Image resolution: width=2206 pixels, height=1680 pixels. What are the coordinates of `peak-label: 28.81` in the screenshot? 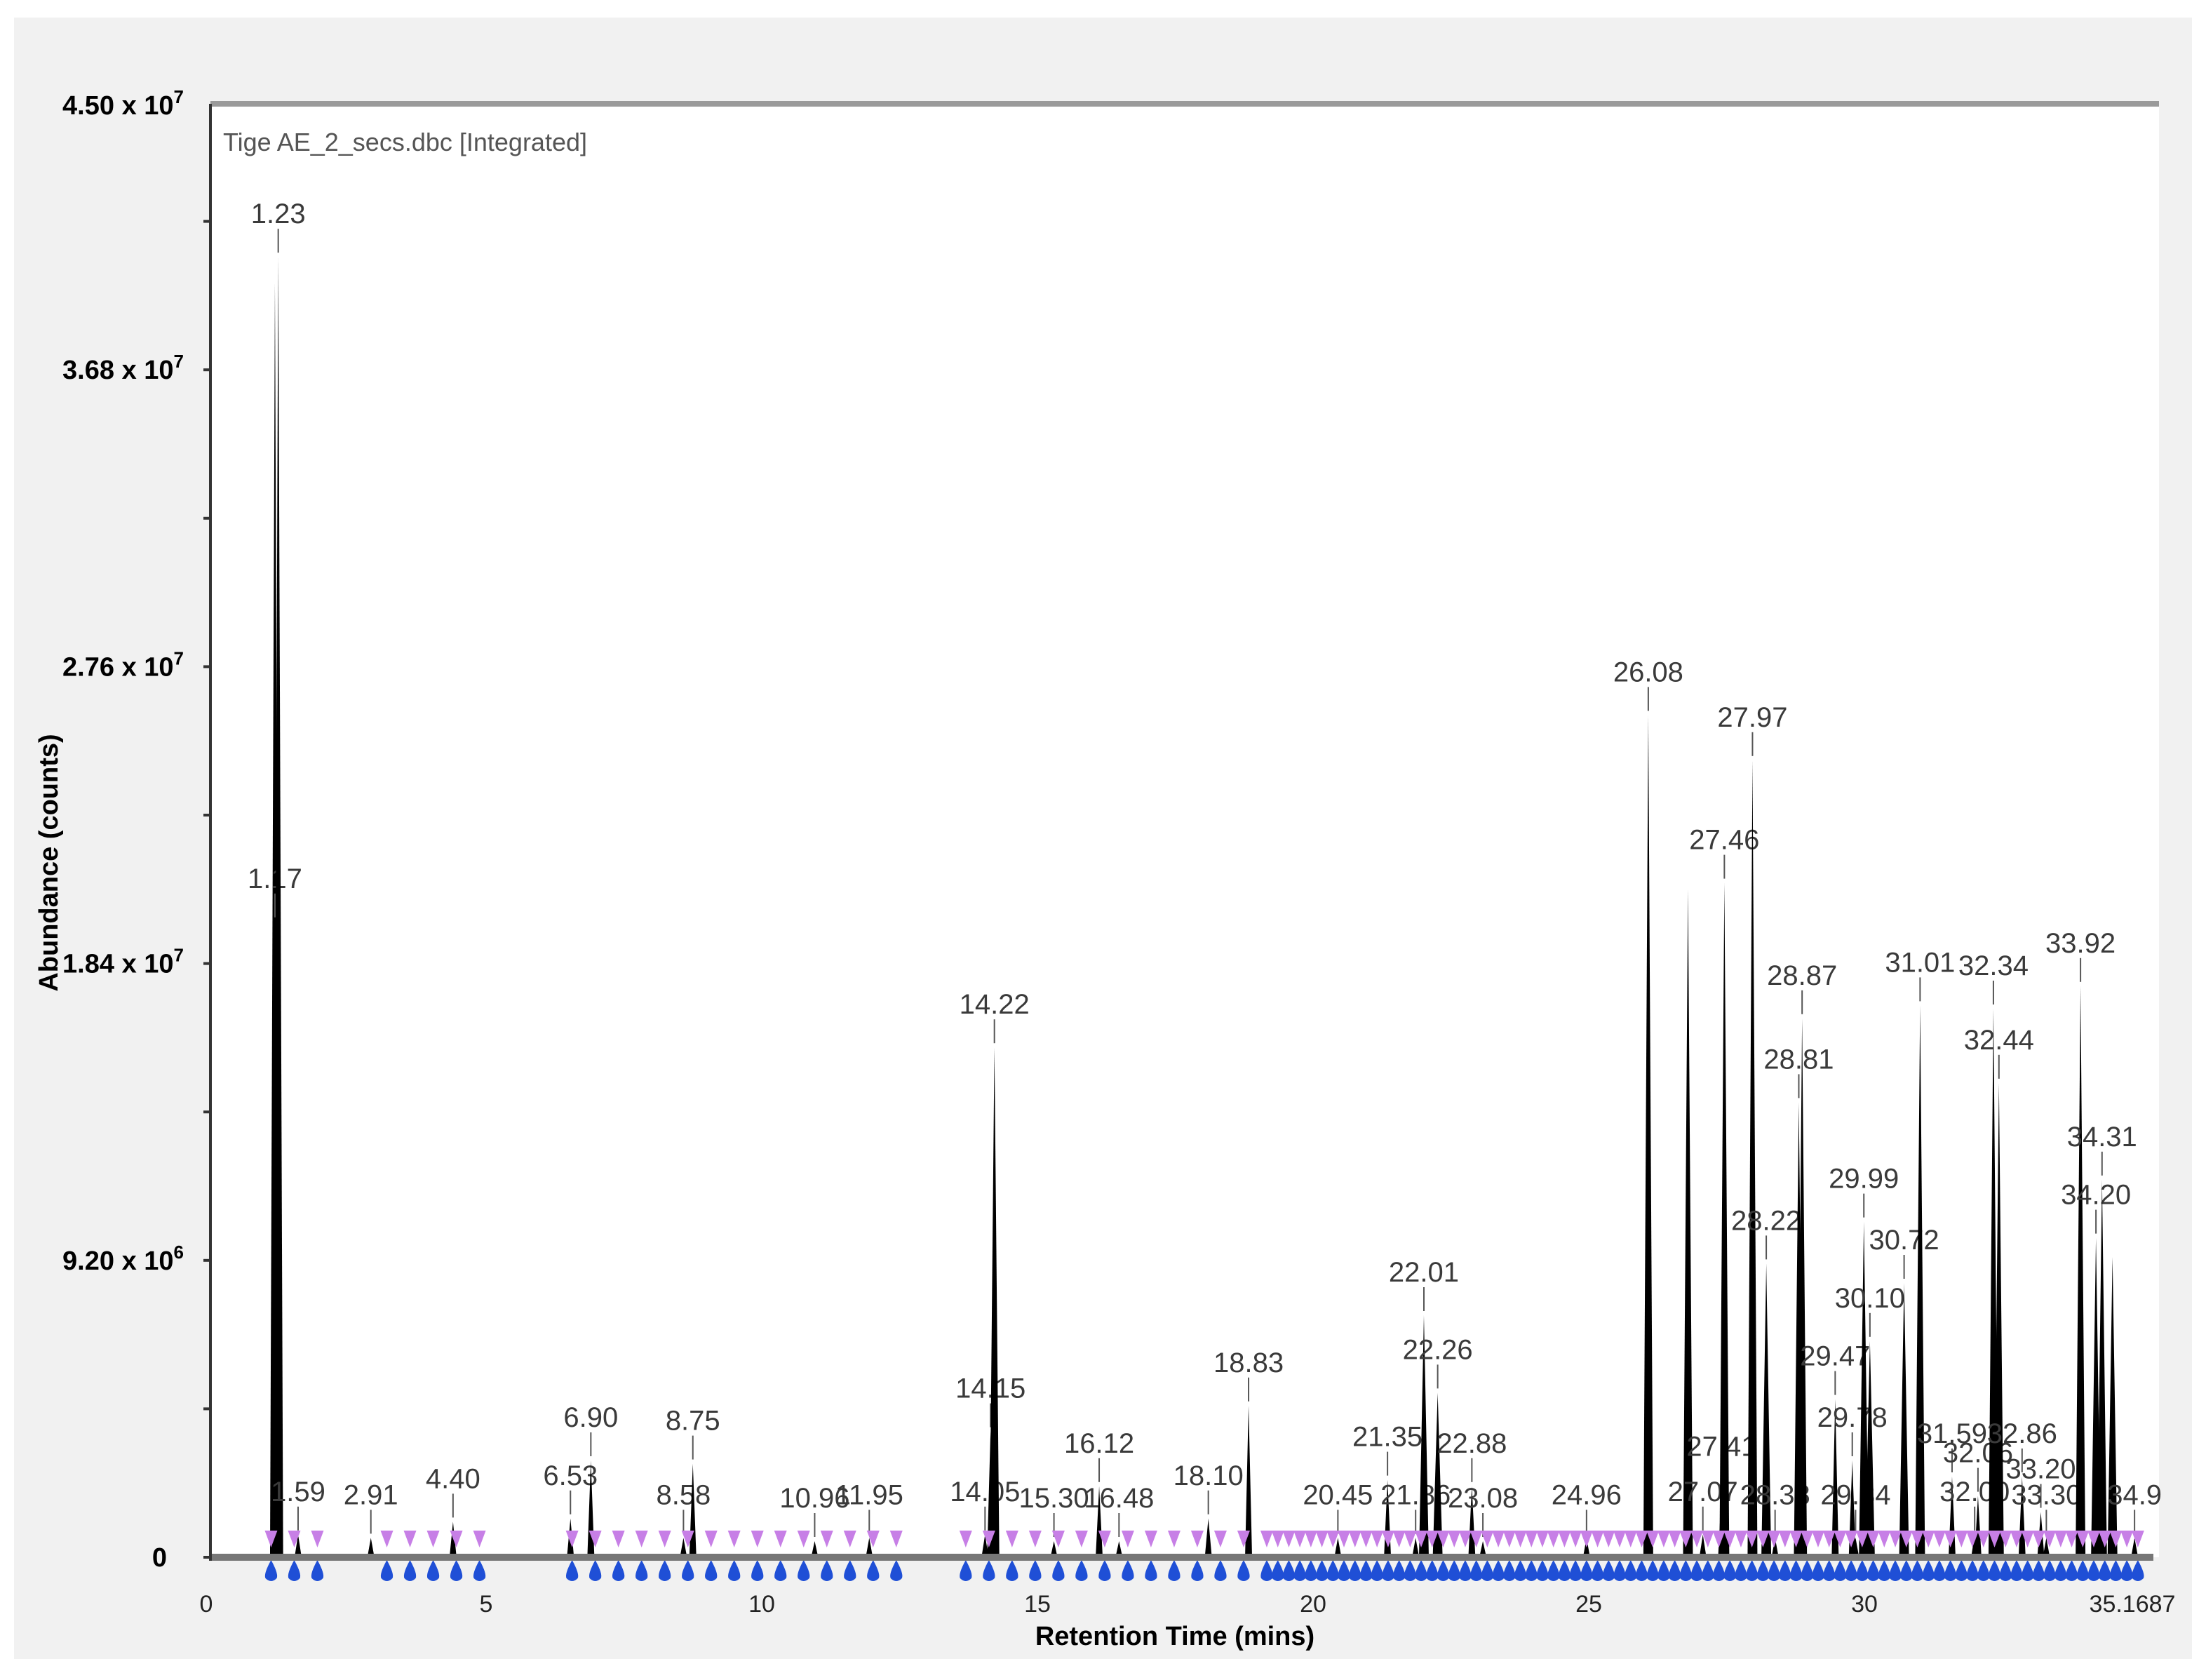 It's located at (1798, 1060).